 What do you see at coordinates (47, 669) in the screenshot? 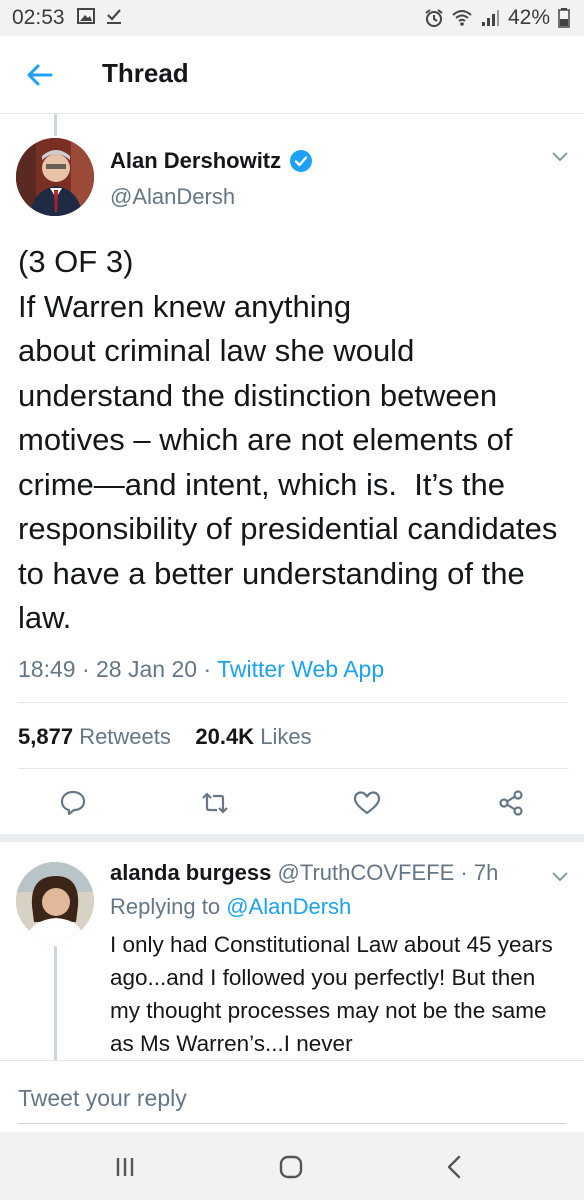
I see `tweet-time: 18:49` at bounding box center [47, 669].